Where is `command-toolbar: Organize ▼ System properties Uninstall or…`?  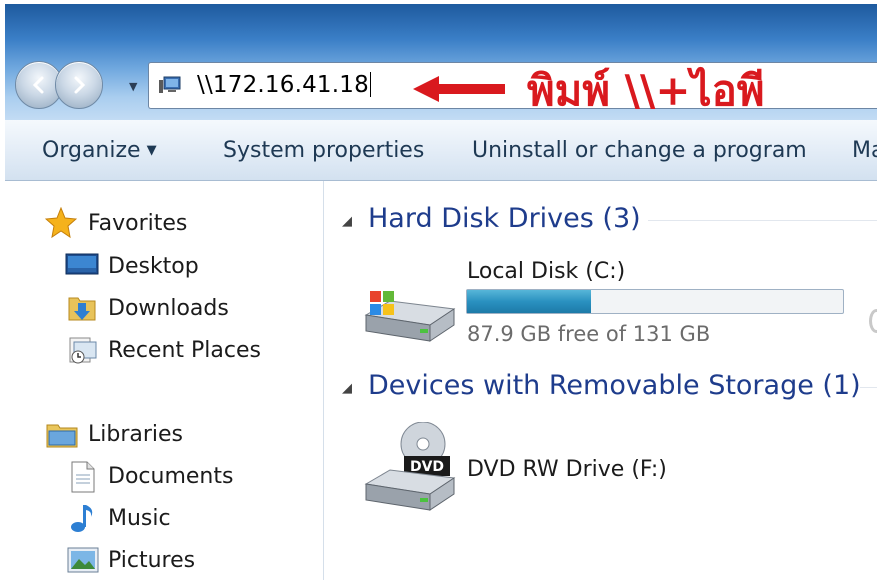
command-toolbar: Organize ▼ System properties Uninstall or… is located at coordinates (441, 150).